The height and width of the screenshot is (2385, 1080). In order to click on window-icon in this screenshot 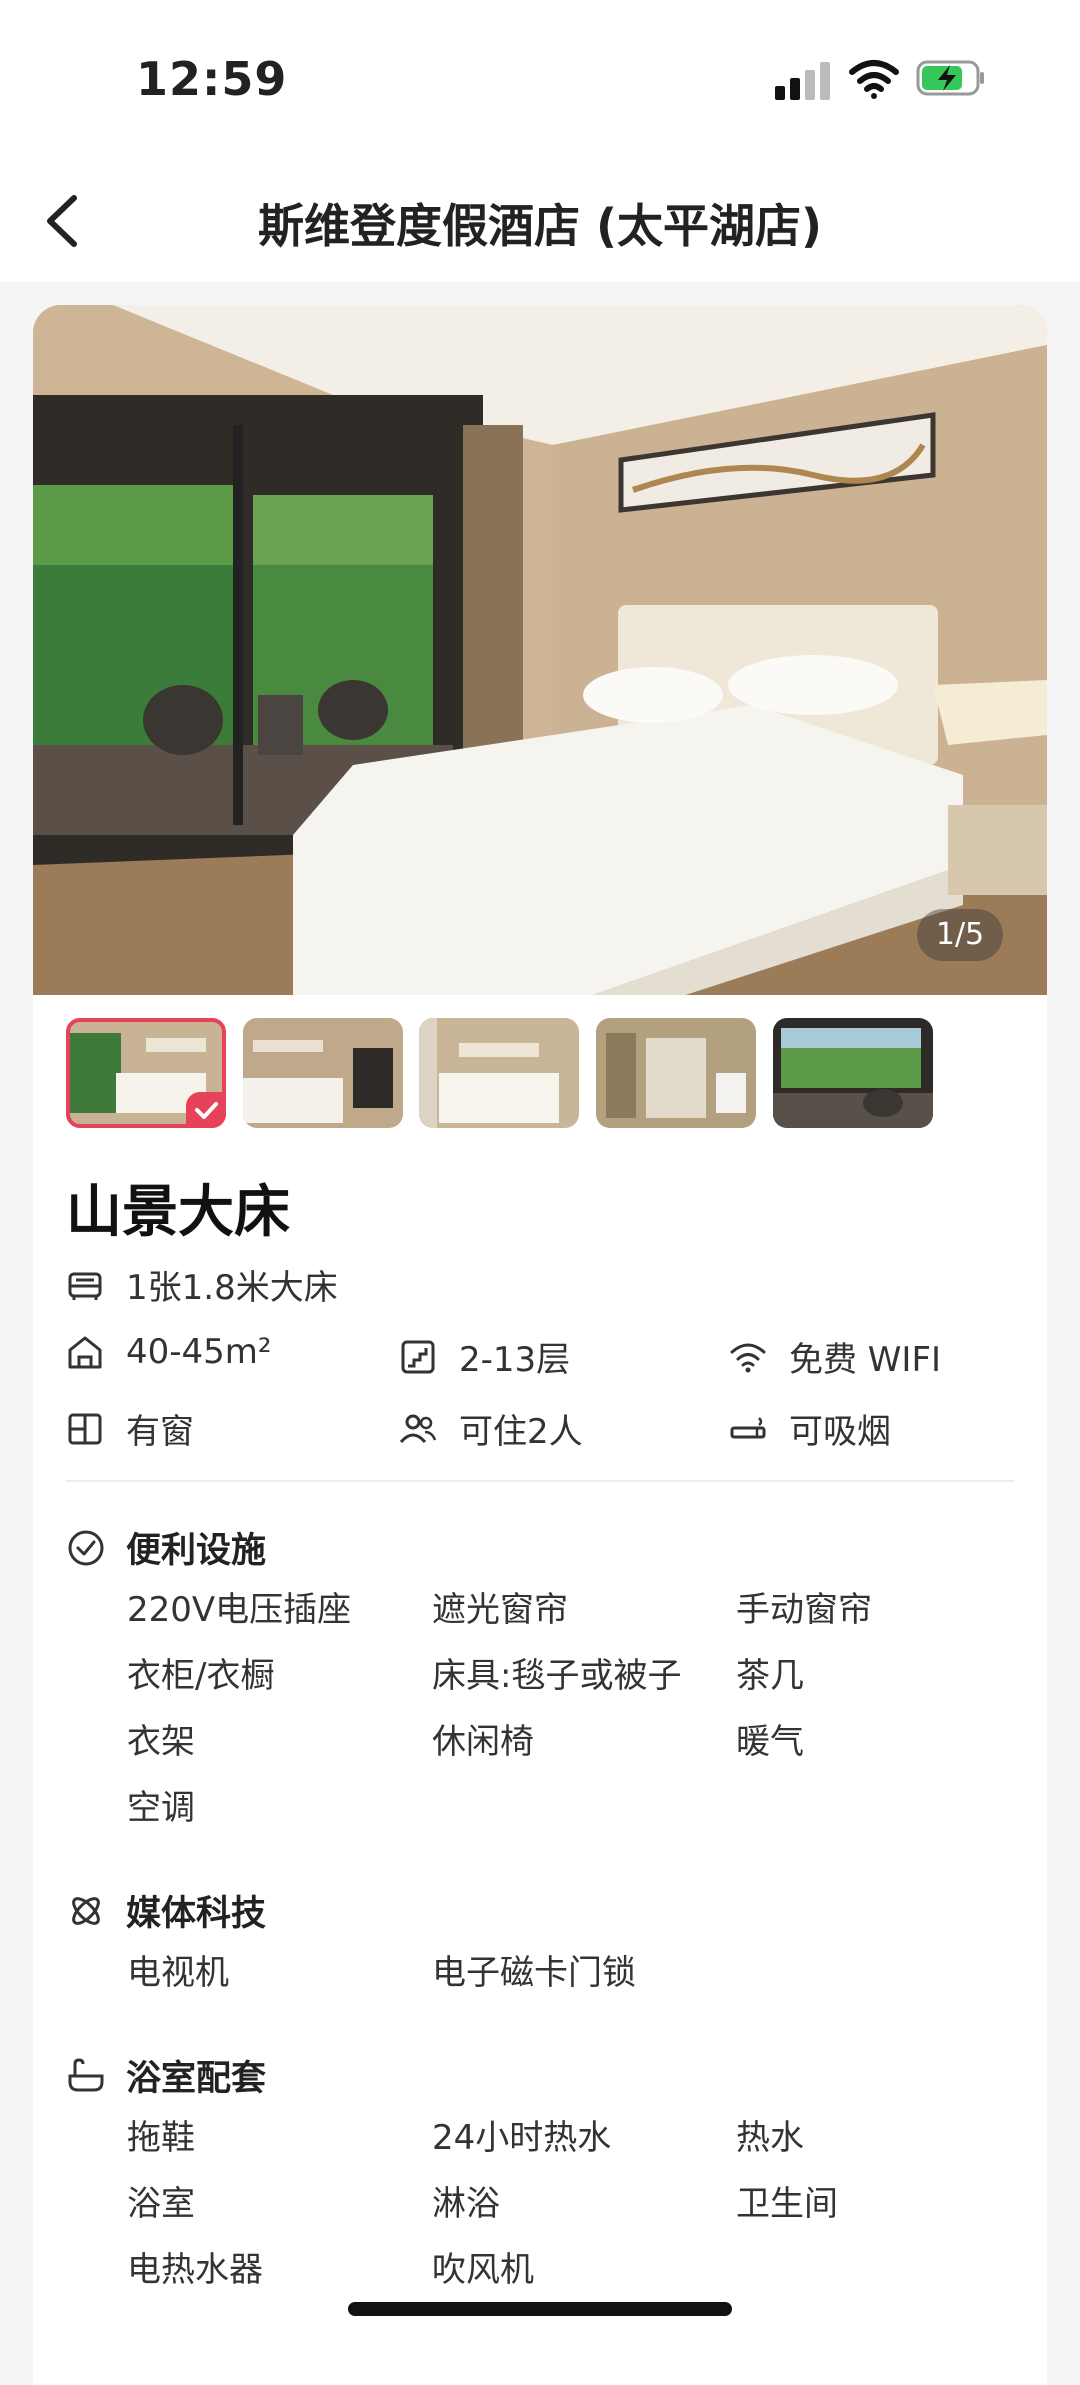, I will do `click(85, 1428)`.